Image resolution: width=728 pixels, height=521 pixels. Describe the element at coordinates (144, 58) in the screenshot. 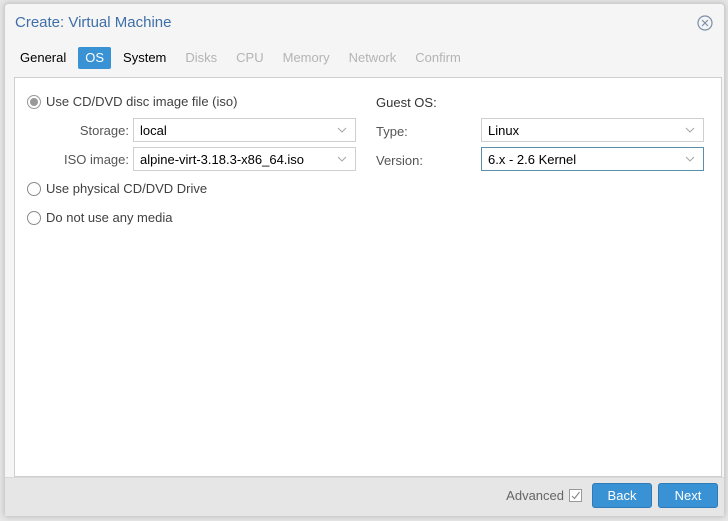

I see `tab-system: System` at that location.